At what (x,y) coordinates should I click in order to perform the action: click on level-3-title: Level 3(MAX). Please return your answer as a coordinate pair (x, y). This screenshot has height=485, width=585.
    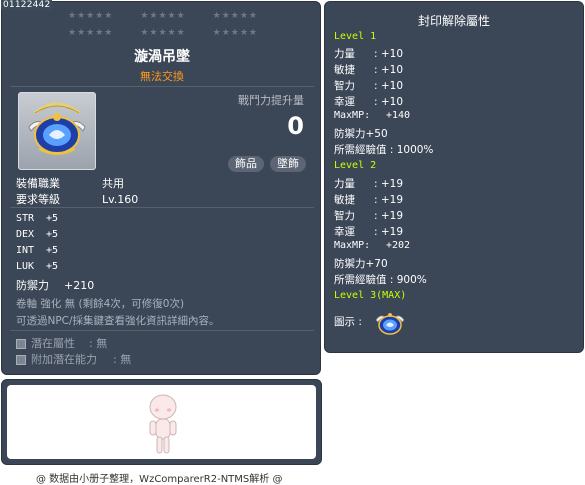
    Looking at the image, I should click on (370, 295).